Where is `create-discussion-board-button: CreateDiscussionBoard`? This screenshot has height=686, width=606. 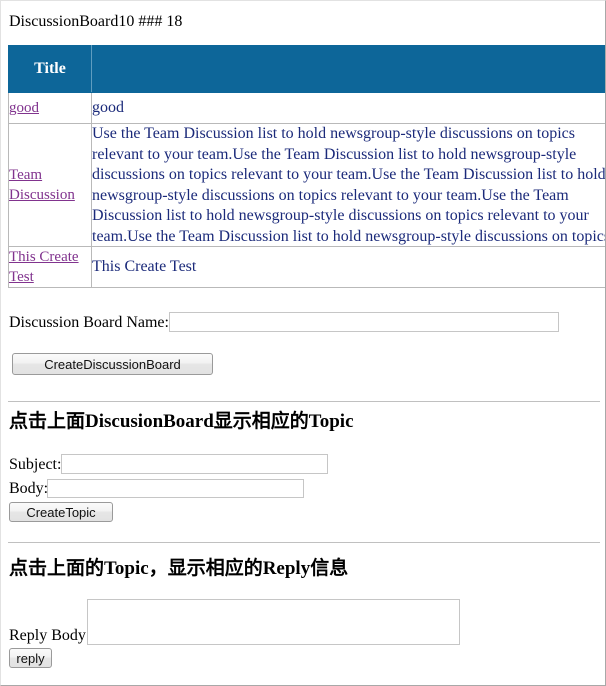
create-discussion-board-button: CreateDiscussionBoard is located at coordinates (112, 364).